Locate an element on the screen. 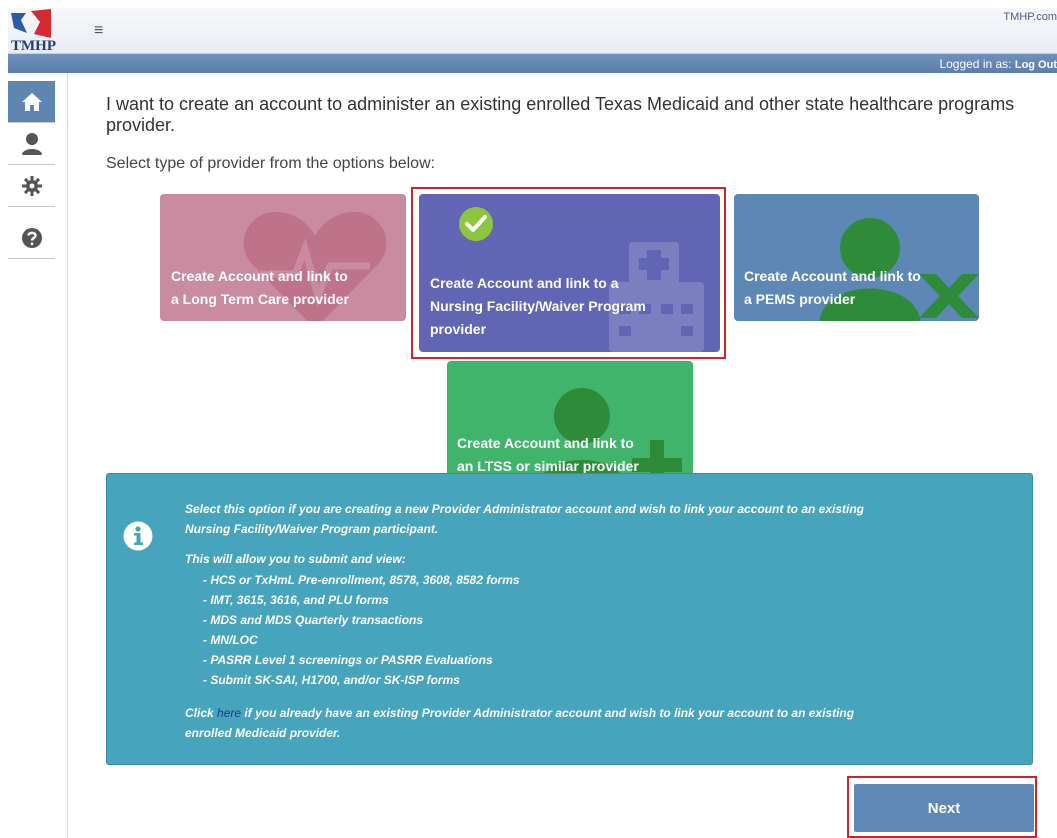  sidebar-item-home is located at coordinates (31, 102).